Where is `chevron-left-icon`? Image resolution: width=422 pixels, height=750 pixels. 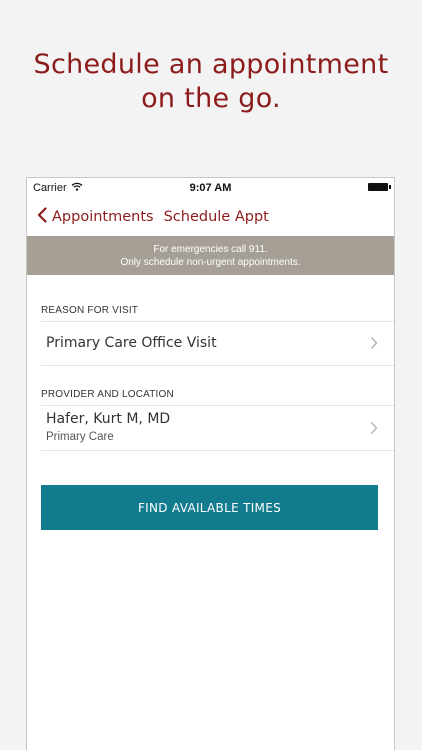 chevron-left-icon is located at coordinates (44, 217).